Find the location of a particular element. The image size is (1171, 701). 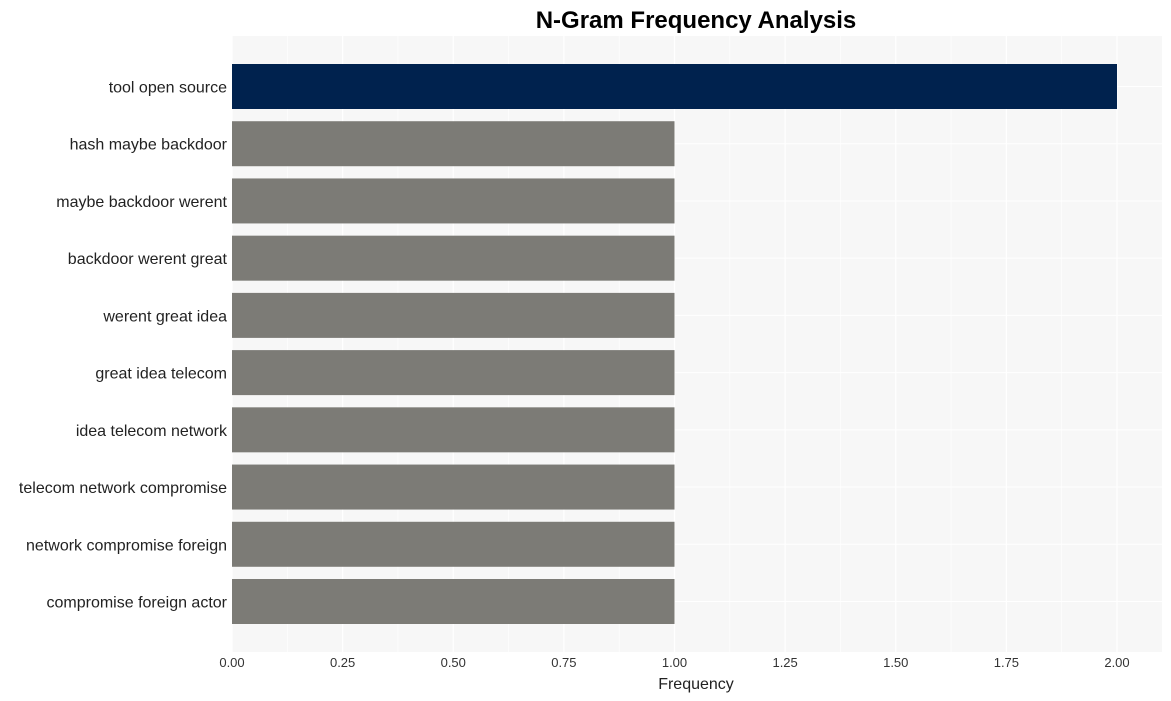

x-axis-label: Frequency is located at coordinates (696, 684).